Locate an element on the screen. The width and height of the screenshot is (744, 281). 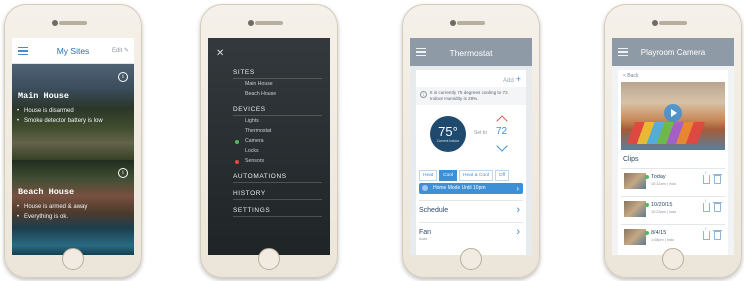
menu-section-settings: SETTINGS is located at coordinates (277, 210).